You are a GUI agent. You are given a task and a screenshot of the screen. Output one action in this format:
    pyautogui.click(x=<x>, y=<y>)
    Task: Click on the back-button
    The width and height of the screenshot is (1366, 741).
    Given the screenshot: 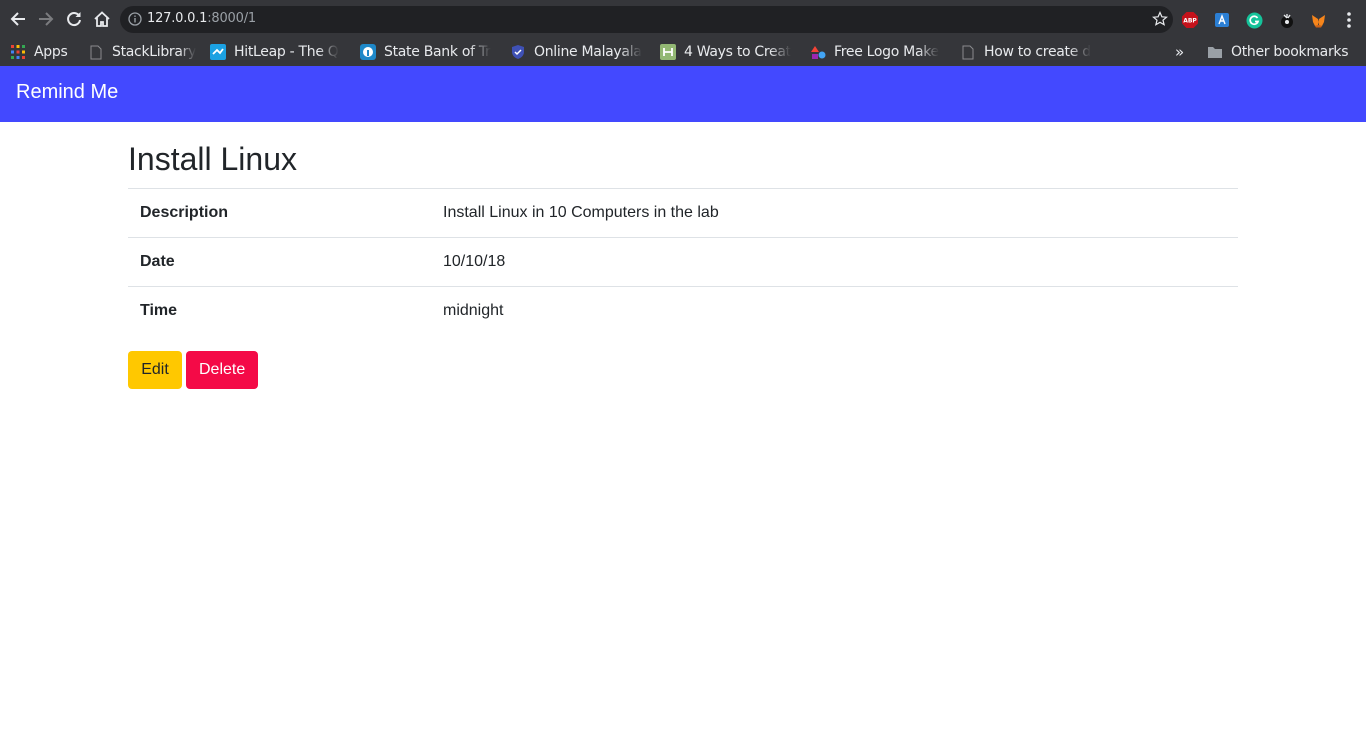 What is the action you would take?
    pyautogui.click(x=18, y=19)
    